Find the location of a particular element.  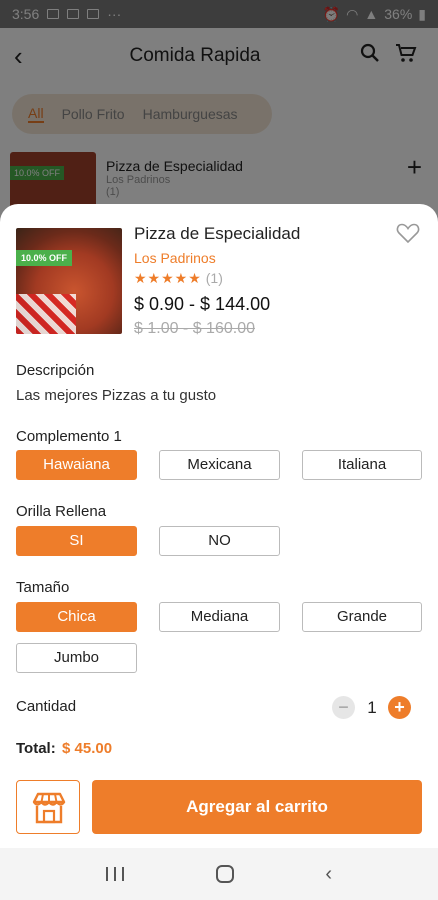

rating-stars-icon: ★★★★★ is located at coordinates (168, 278).